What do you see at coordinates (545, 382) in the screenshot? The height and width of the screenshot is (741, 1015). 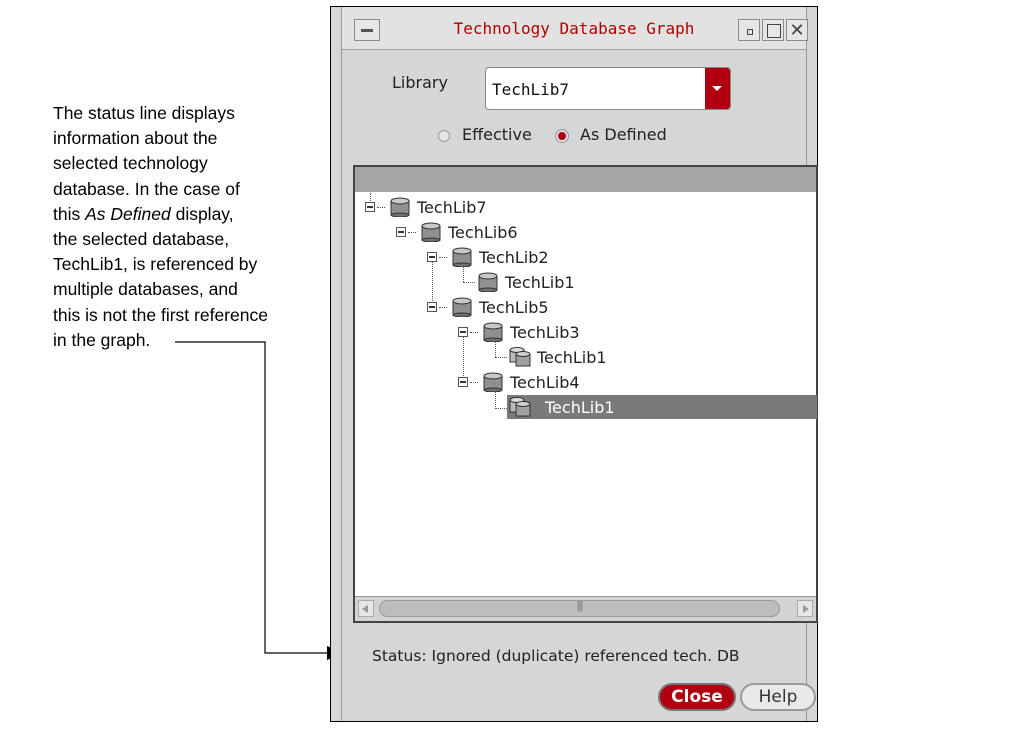 I see `tree-node-label: TechLib4` at bounding box center [545, 382].